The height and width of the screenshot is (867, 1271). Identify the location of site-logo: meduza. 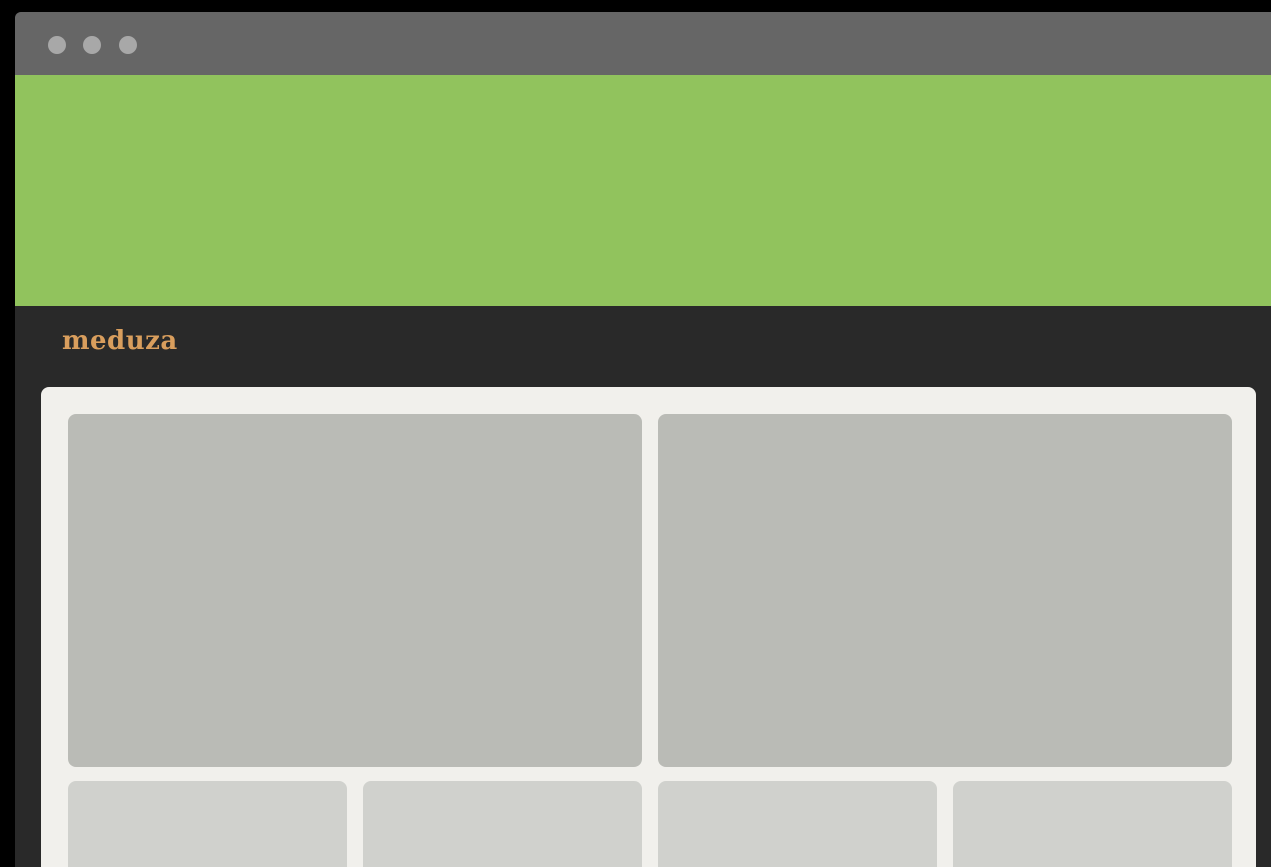
(120, 341).